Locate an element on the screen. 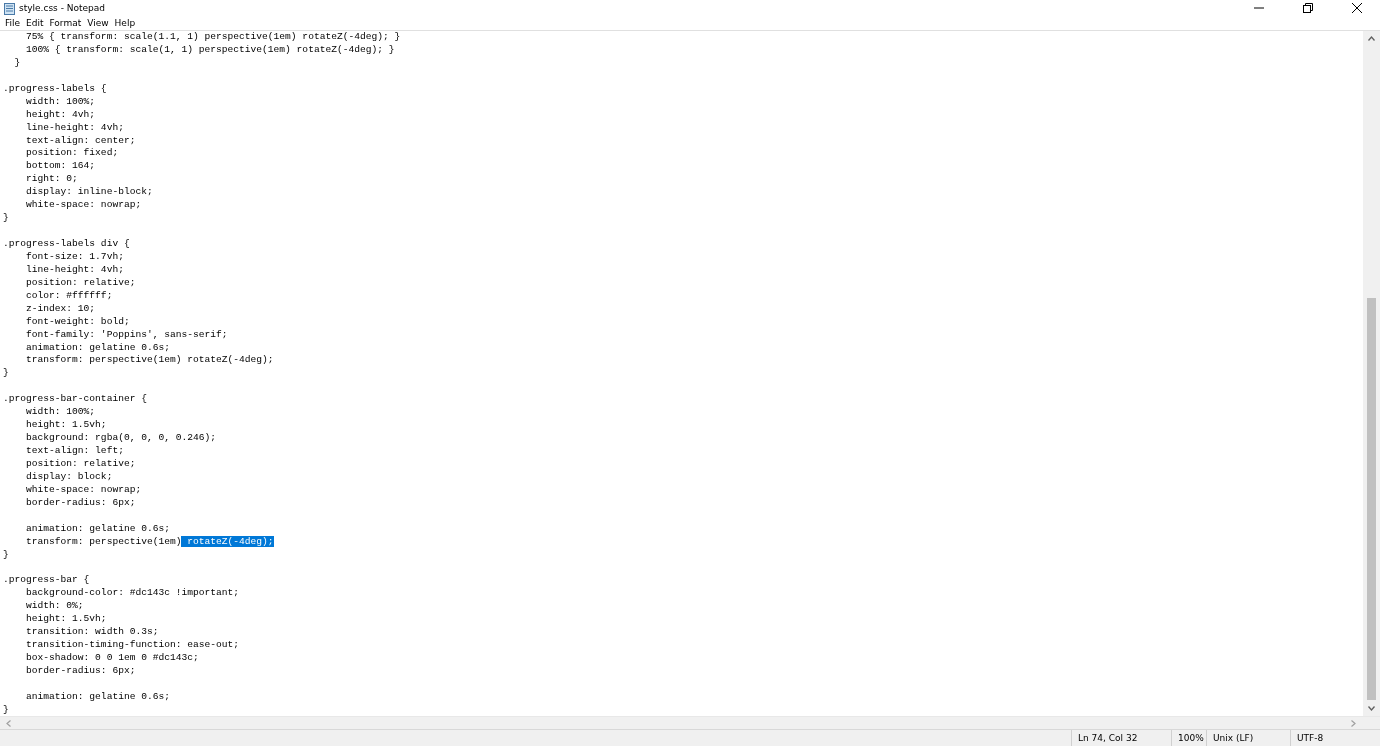  code-line: .progress-labels { is located at coordinates (55, 88).